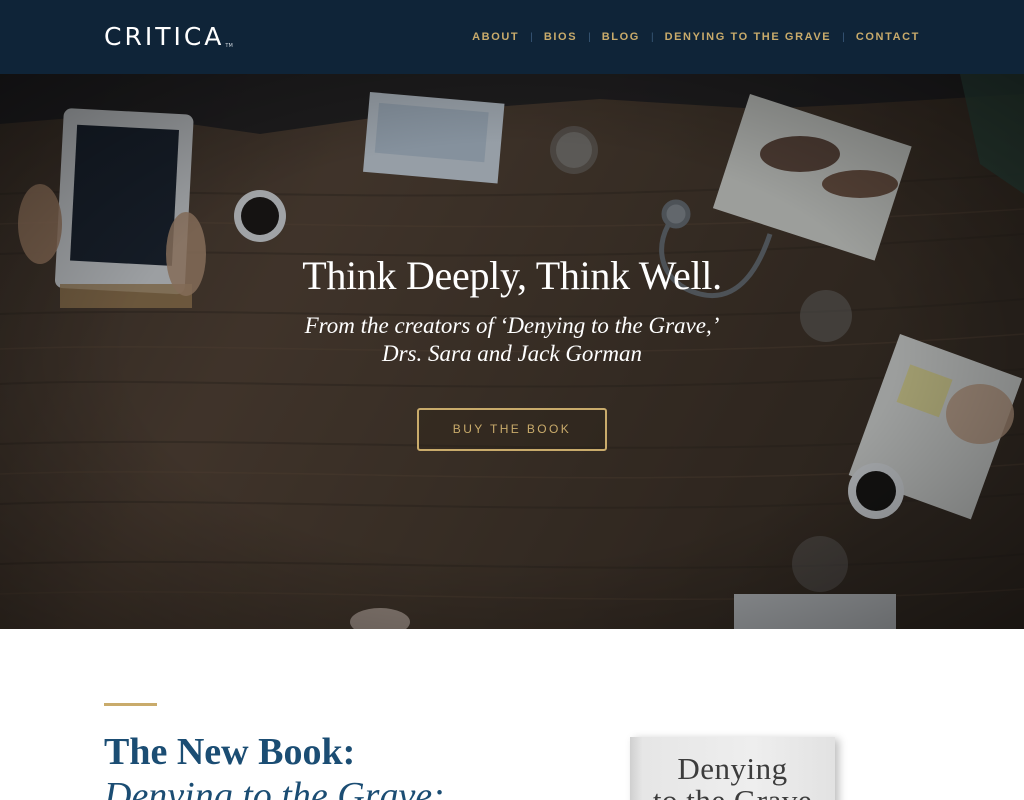 Image resolution: width=1024 pixels, height=800 pixels. I want to click on critica-logo: CRITICATM, so click(168, 36).